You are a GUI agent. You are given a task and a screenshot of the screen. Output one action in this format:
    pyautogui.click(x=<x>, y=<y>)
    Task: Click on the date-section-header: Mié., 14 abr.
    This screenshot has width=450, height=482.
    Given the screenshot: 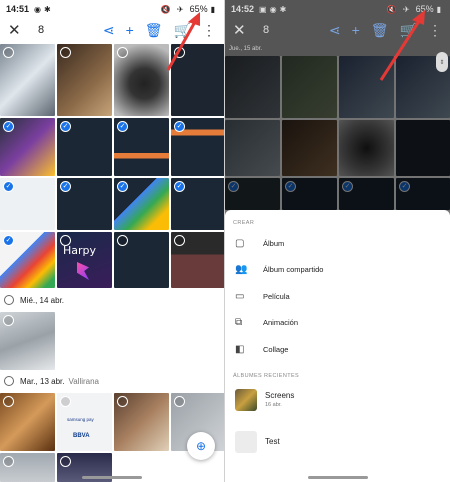 What is the action you would take?
    pyautogui.click(x=112, y=300)
    